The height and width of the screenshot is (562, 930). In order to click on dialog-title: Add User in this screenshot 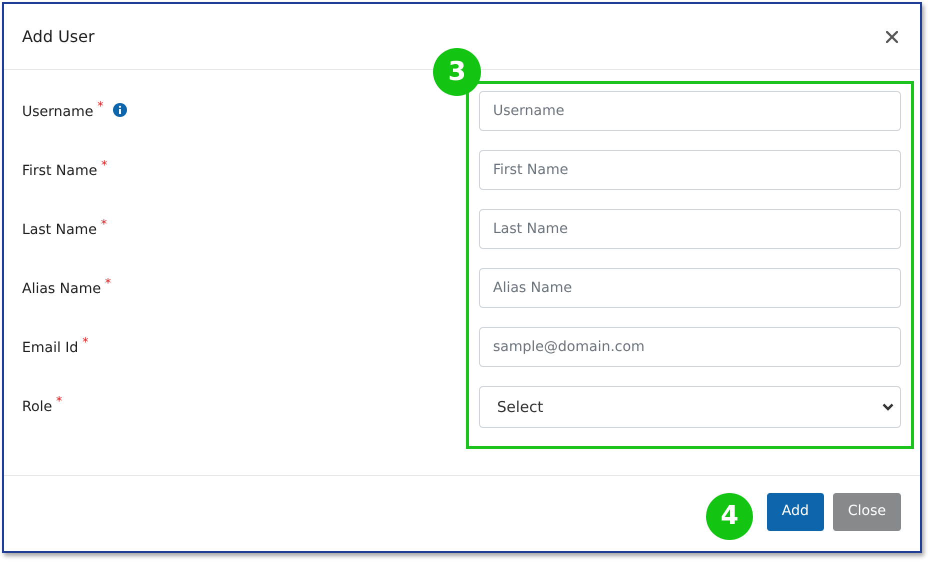, I will do `click(58, 37)`.